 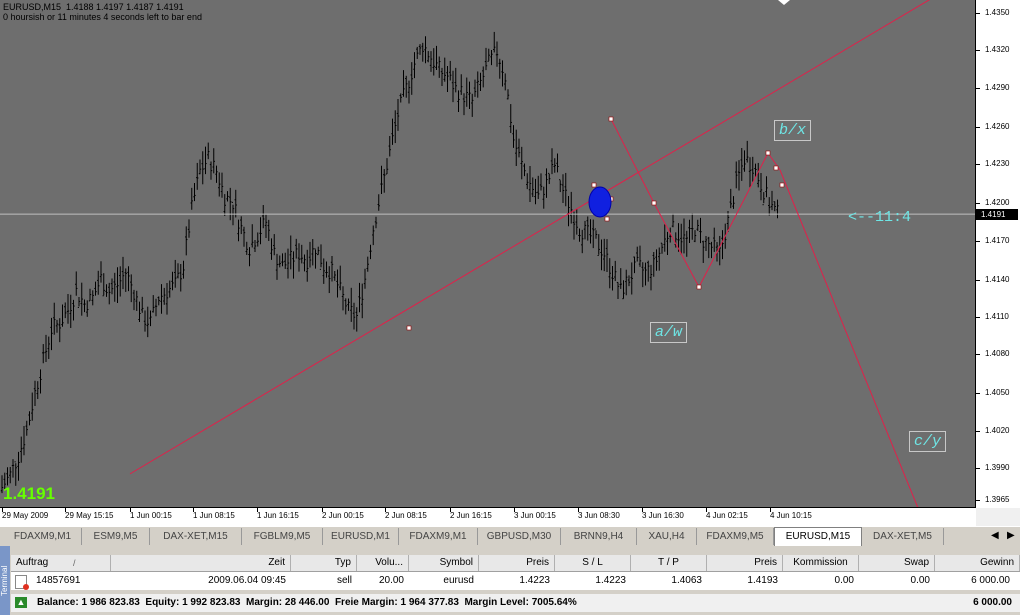 I want to click on y-tick-label: 1.3965, so click(x=998, y=499).